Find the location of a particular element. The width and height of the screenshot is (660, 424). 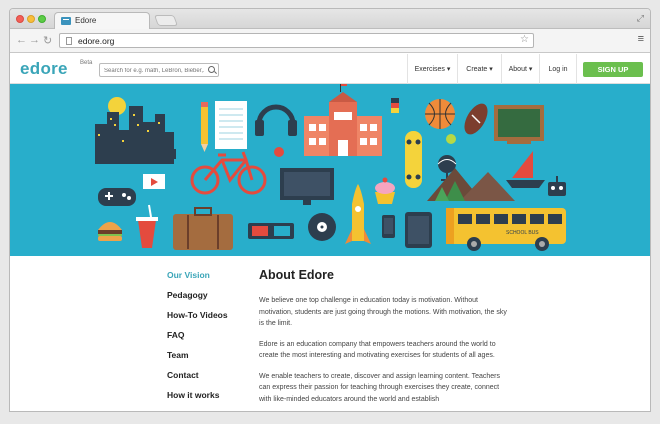

site-logo: edore is located at coordinates (44, 69).